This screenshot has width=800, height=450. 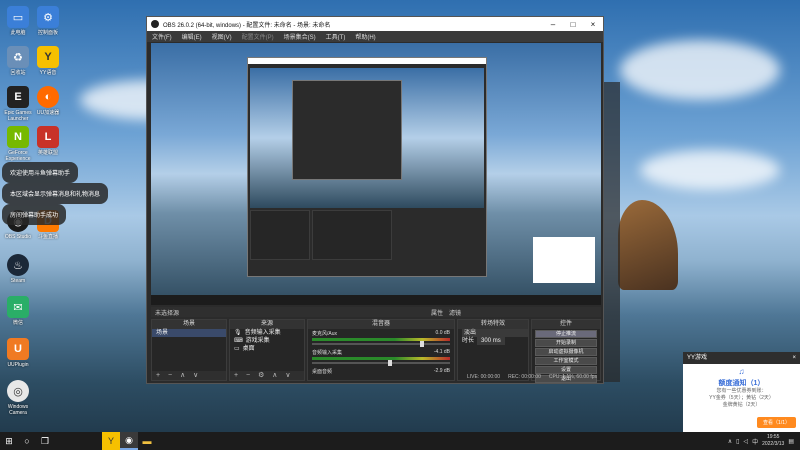 What do you see at coordinates (48, 137) in the screenshot?
I see `lol-icon: L` at bounding box center [48, 137].